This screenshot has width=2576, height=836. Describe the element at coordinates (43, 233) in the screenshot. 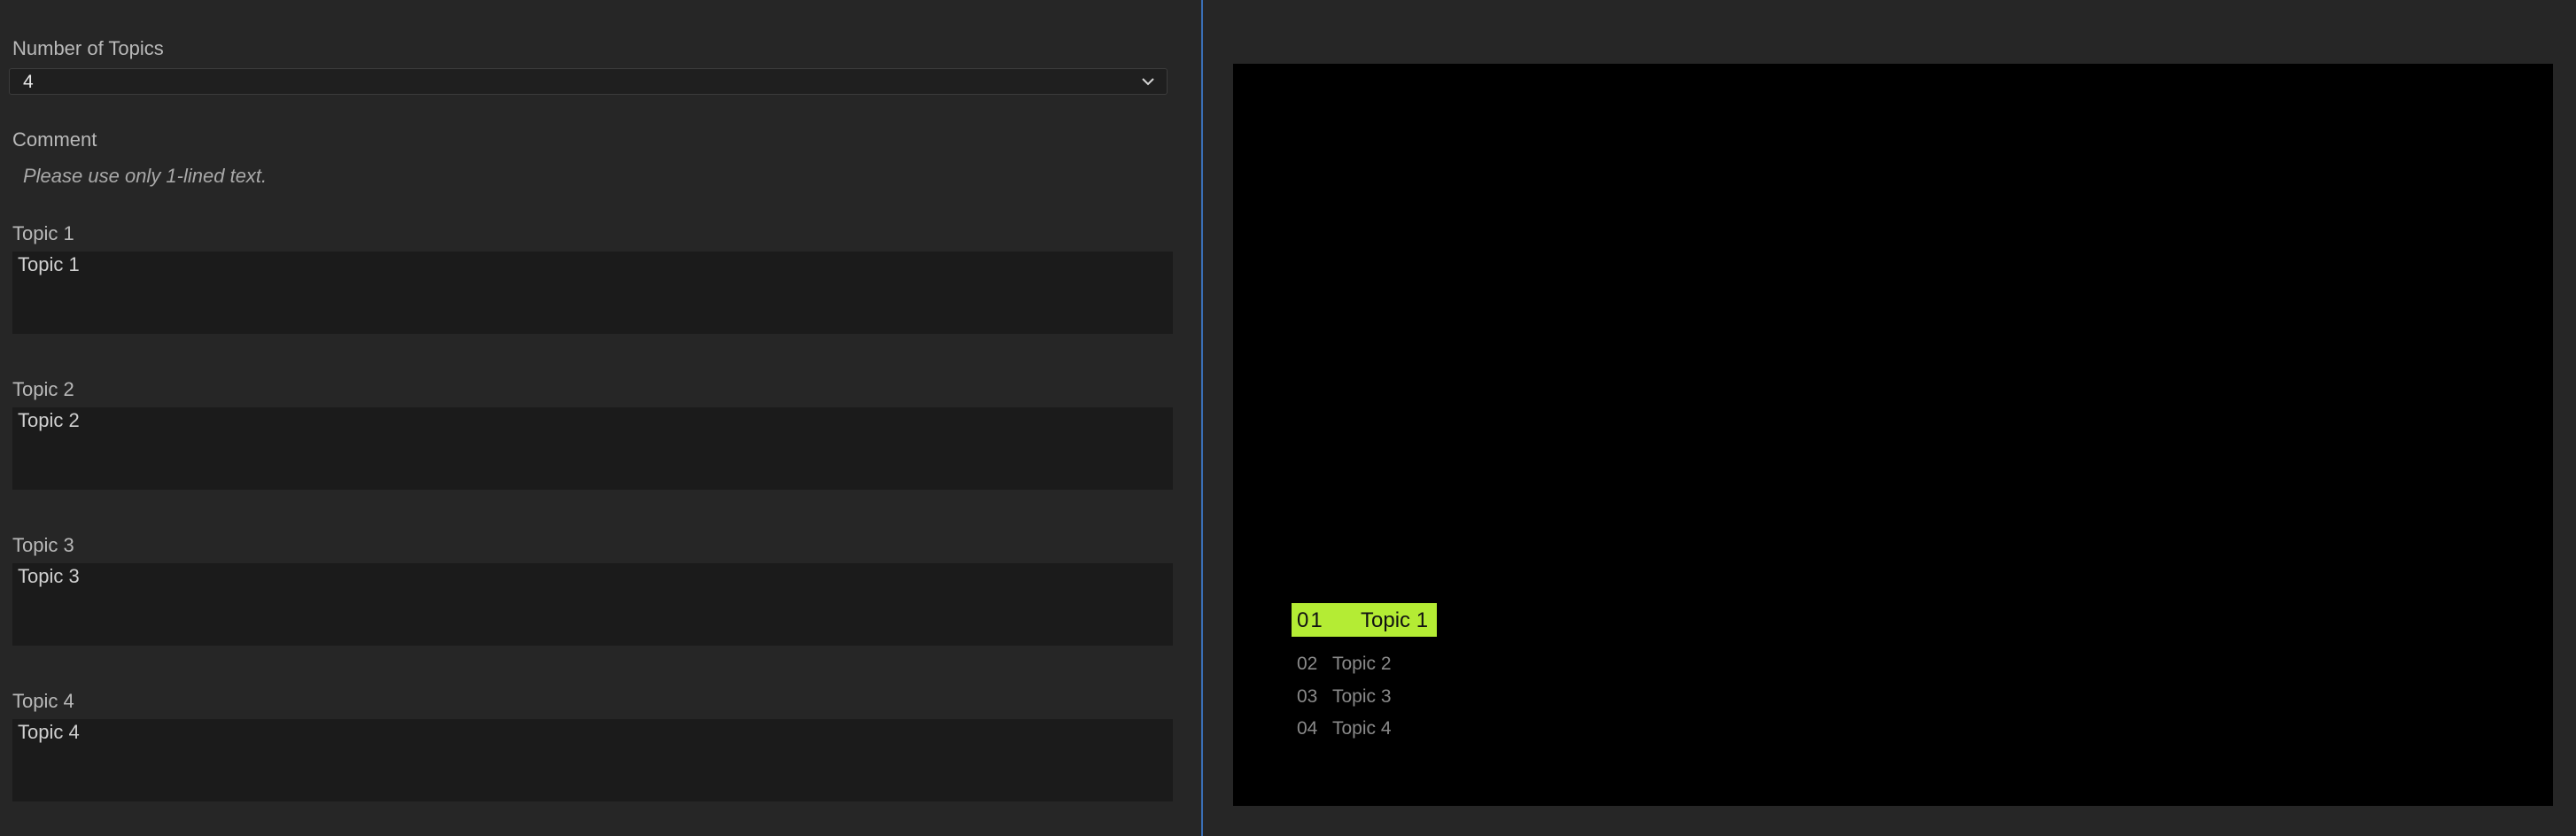

I see `topic-1-label: Topic 1` at that location.